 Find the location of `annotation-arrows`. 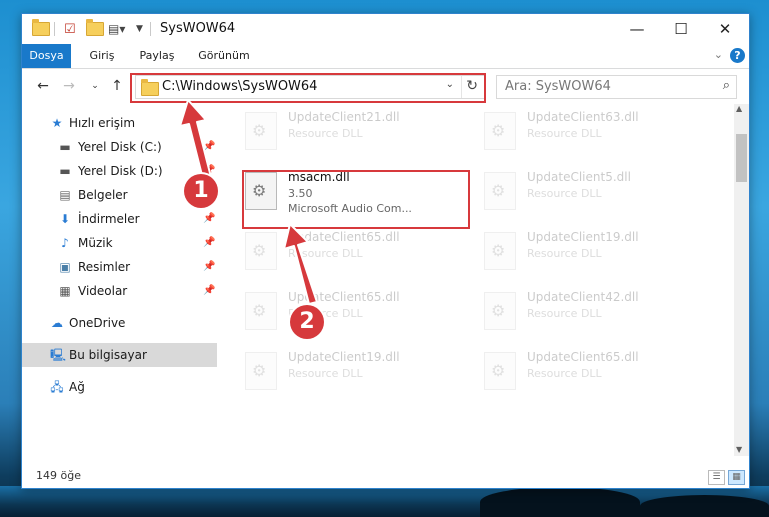

annotation-arrows is located at coordinates (248, 202).